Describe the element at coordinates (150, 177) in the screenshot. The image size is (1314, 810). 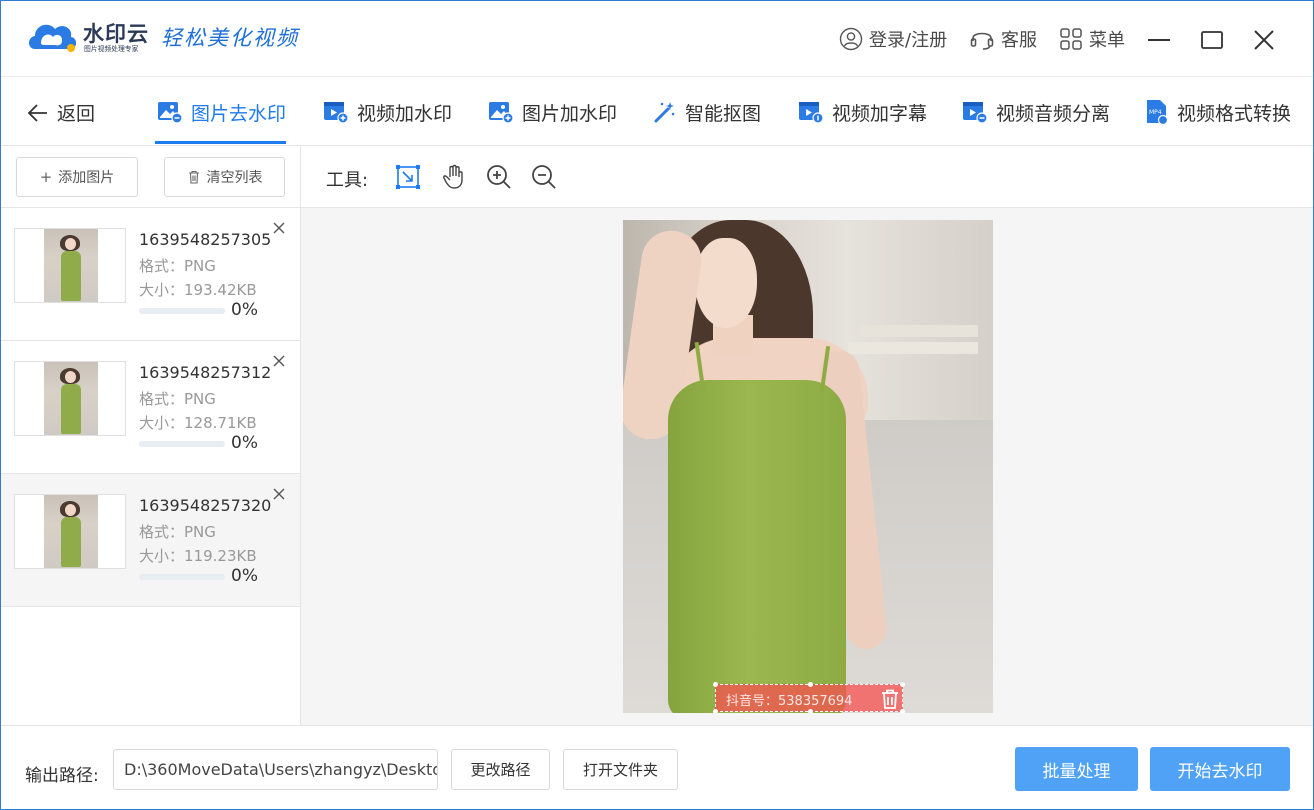
I see `file-list-actions: + 添加图片 清空列表` at that location.